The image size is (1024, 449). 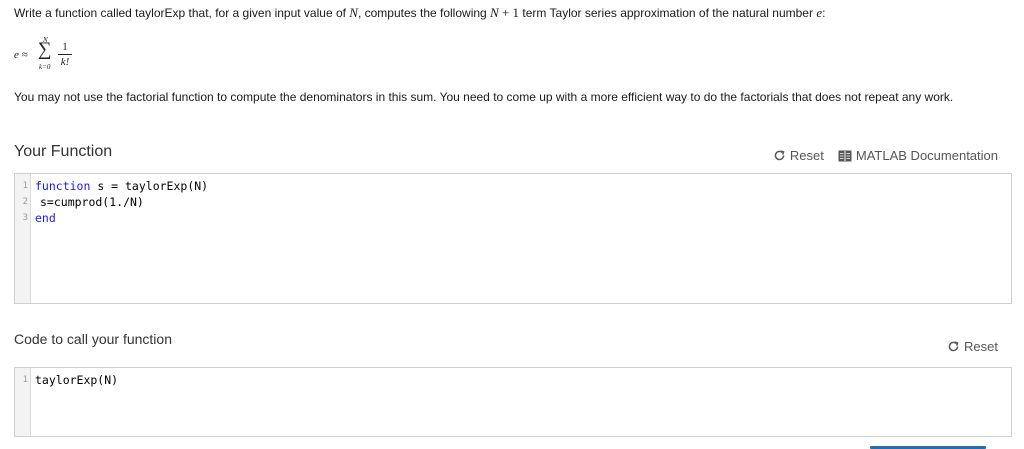 What do you see at coordinates (21, 55) in the screenshot?
I see `formula-lhs: e ≈` at bounding box center [21, 55].